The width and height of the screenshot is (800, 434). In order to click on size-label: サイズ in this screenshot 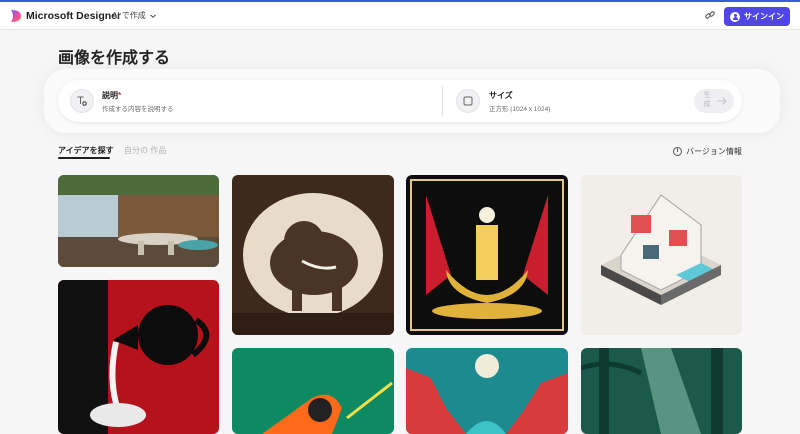, I will do `click(501, 95)`.